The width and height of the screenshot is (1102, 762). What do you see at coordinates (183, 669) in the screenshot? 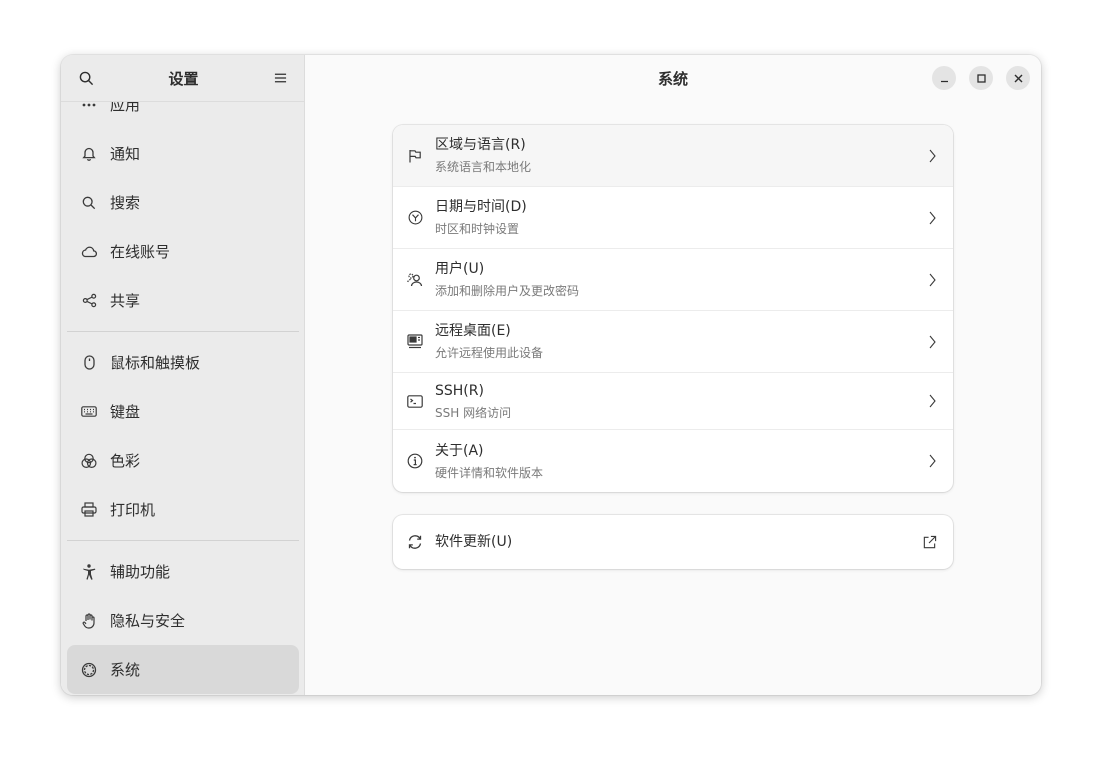
I see `sidebar-item-system: 系统` at bounding box center [183, 669].